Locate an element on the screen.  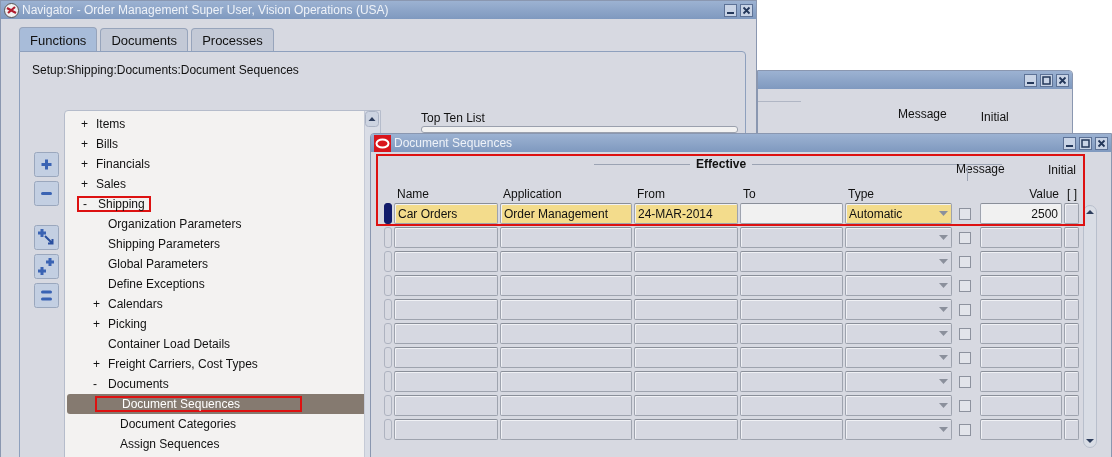
tree-item: + Calendars is located at coordinates (215, 304).